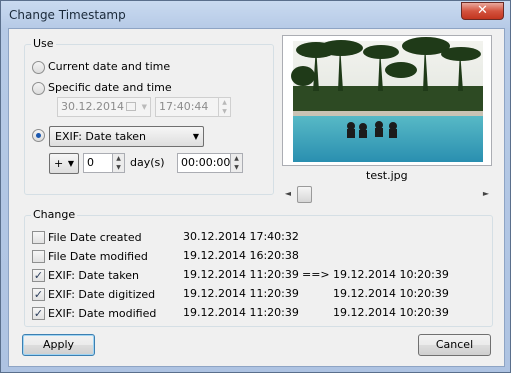  What do you see at coordinates (131, 106) in the screenshot?
I see `calendar-icon` at bounding box center [131, 106].